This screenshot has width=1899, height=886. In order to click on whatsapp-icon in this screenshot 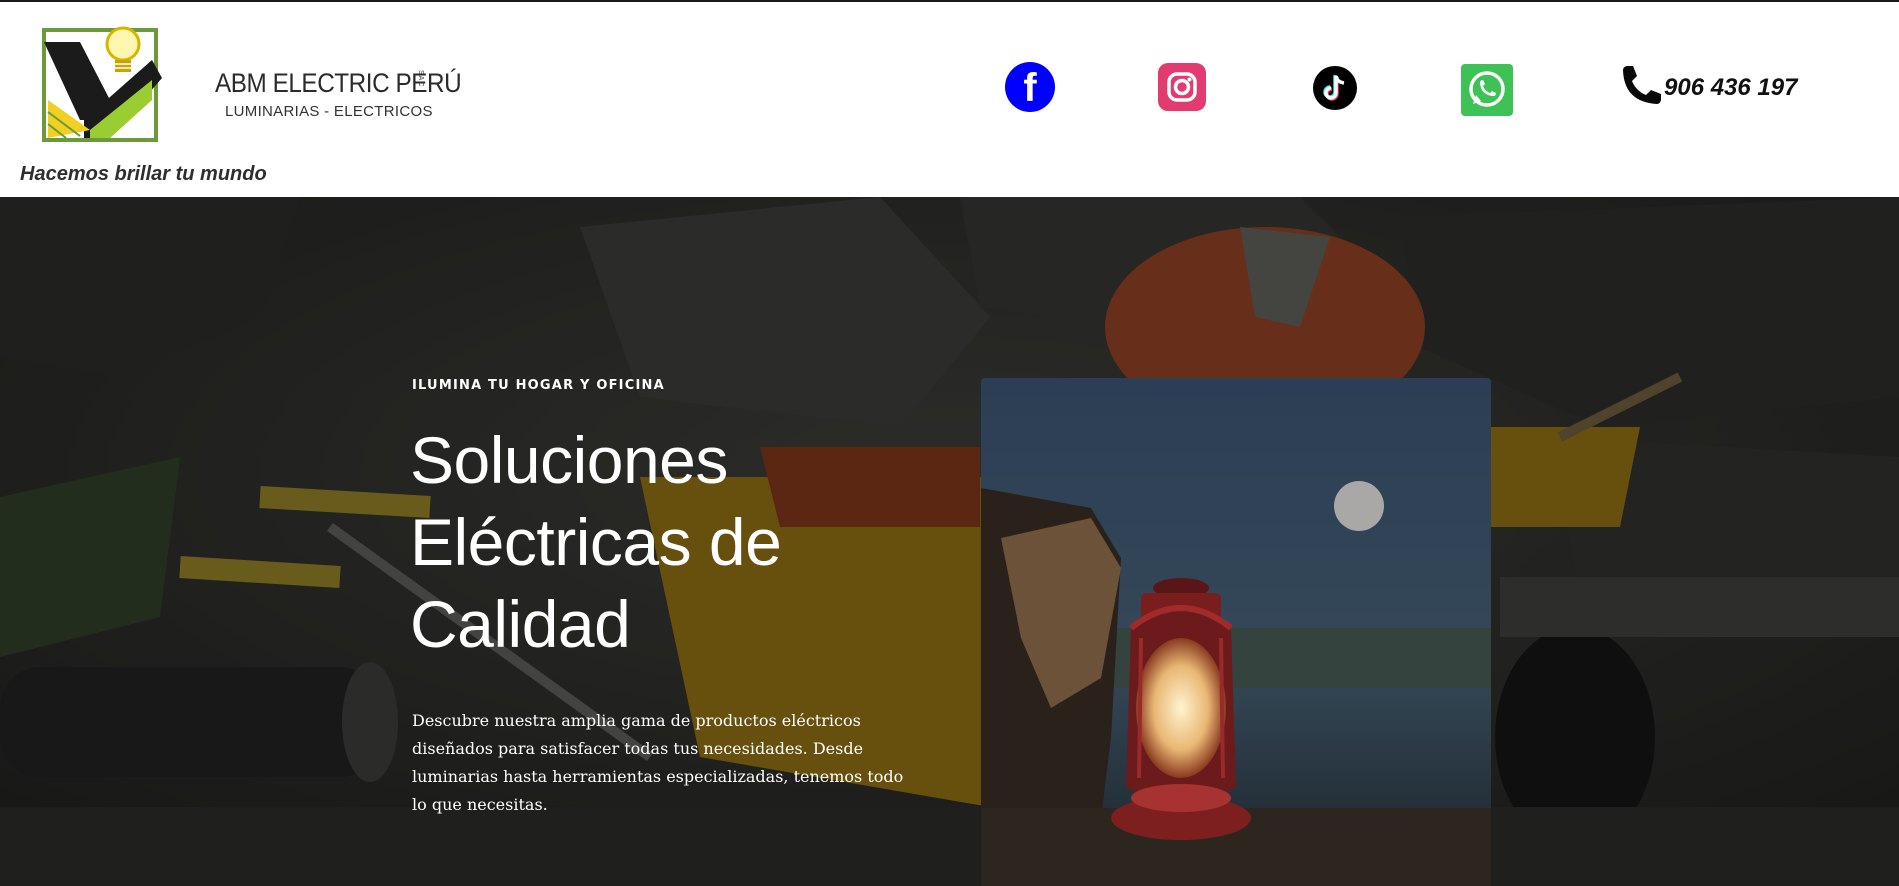, I will do `click(1487, 90)`.